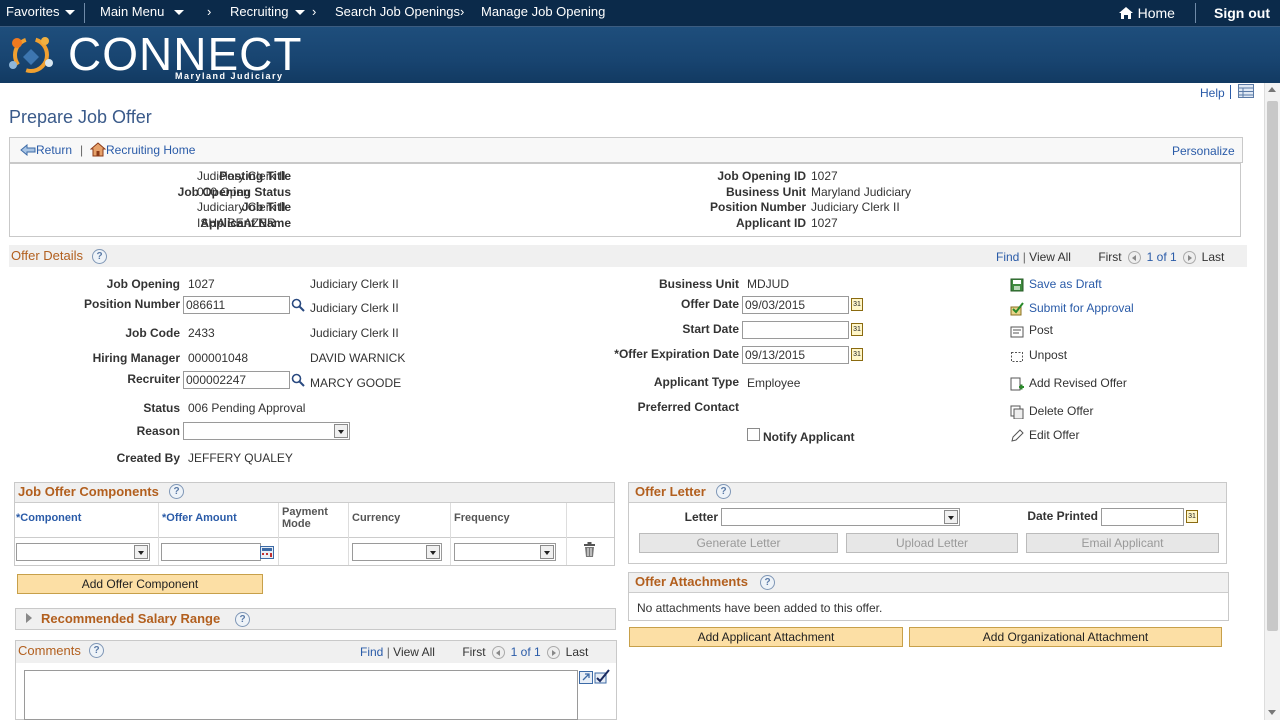 The width and height of the screenshot is (1280, 720). Describe the element at coordinates (1065, 284) in the screenshot. I see `save-as-draft-link: Save as Draft` at that location.